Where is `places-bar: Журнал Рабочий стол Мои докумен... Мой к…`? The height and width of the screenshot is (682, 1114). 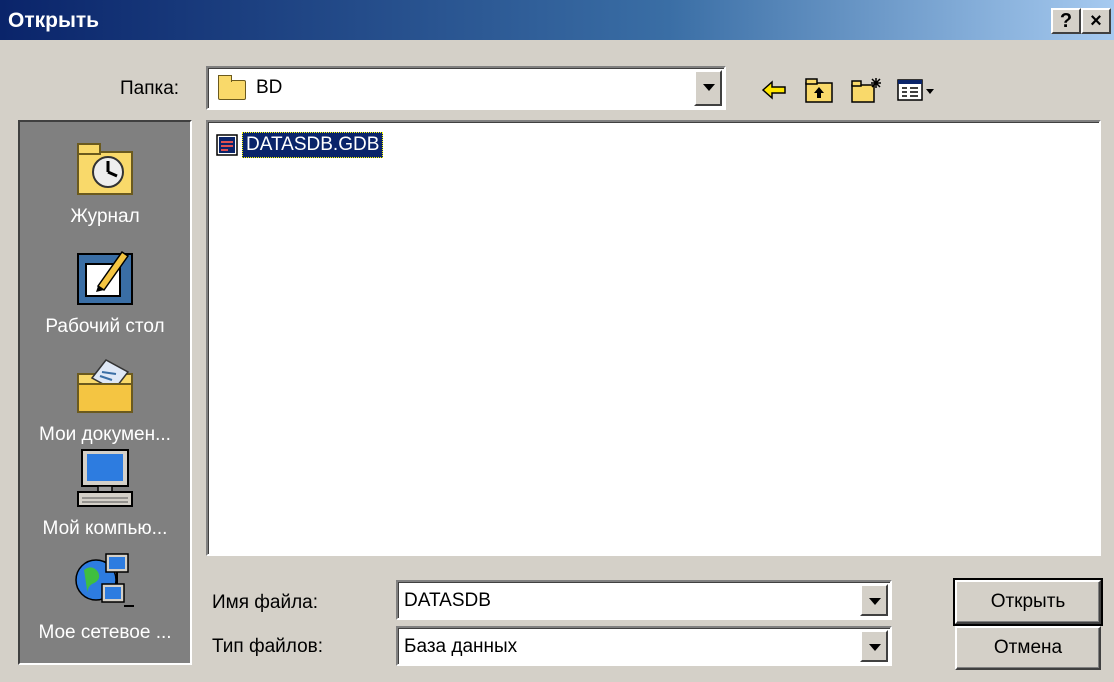 places-bar: Журнал Рабочий стол Мои докумен... Мой к… is located at coordinates (105, 392).